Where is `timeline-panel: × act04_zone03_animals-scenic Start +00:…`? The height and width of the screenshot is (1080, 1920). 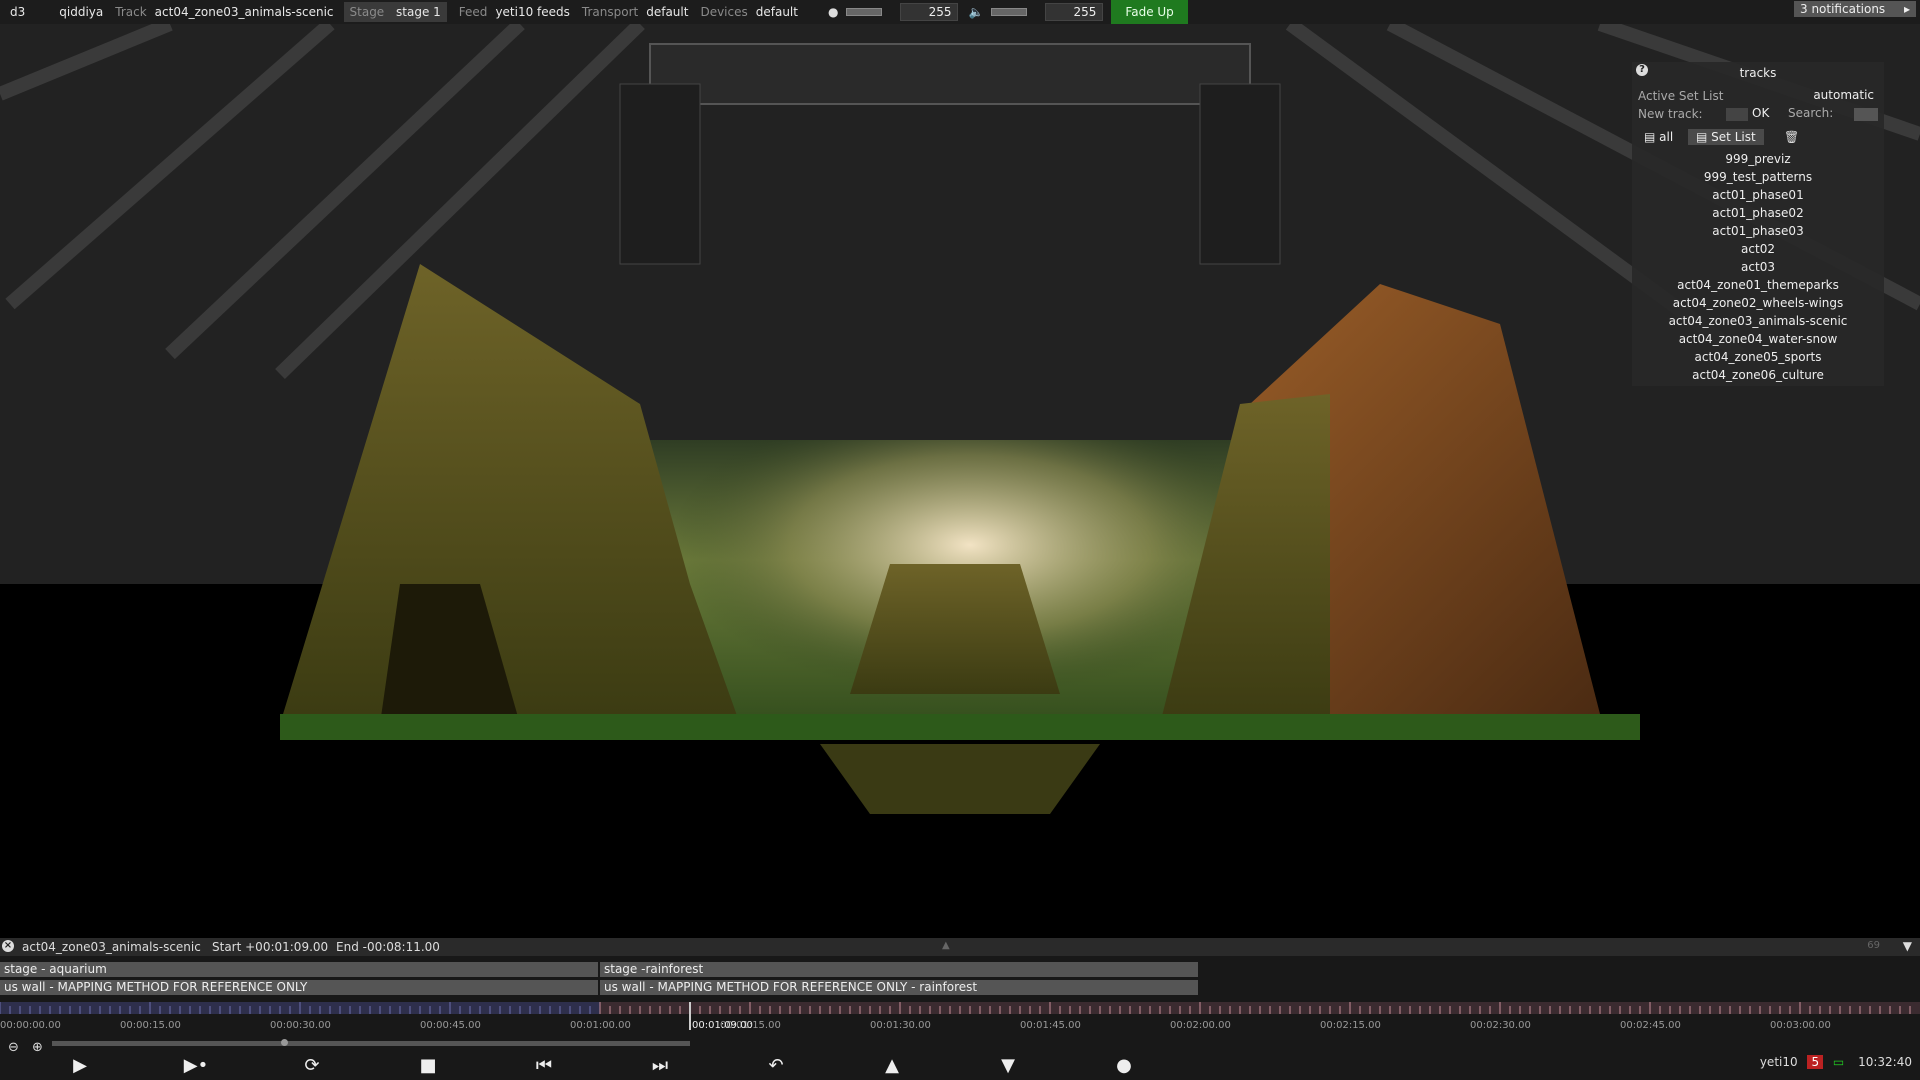 timeline-panel: × act04_zone03_animals-scenic Start +00:… is located at coordinates (960, 1009).